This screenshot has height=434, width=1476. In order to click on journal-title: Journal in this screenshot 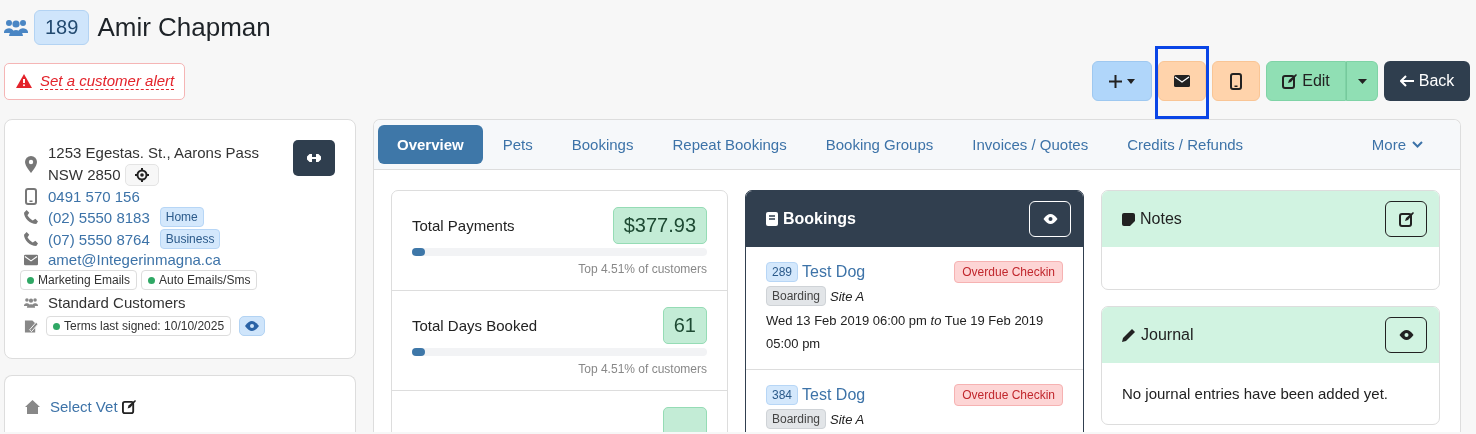, I will do `click(1167, 335)`.